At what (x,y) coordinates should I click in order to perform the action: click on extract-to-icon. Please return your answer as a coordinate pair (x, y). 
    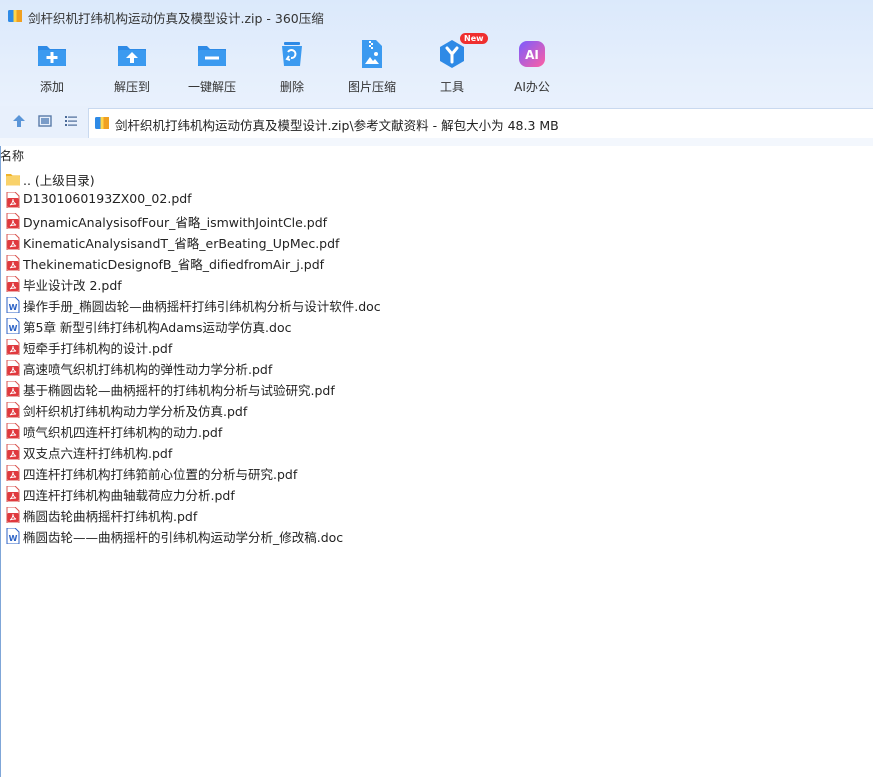
    Looking at the image, I should click on (132, 56).